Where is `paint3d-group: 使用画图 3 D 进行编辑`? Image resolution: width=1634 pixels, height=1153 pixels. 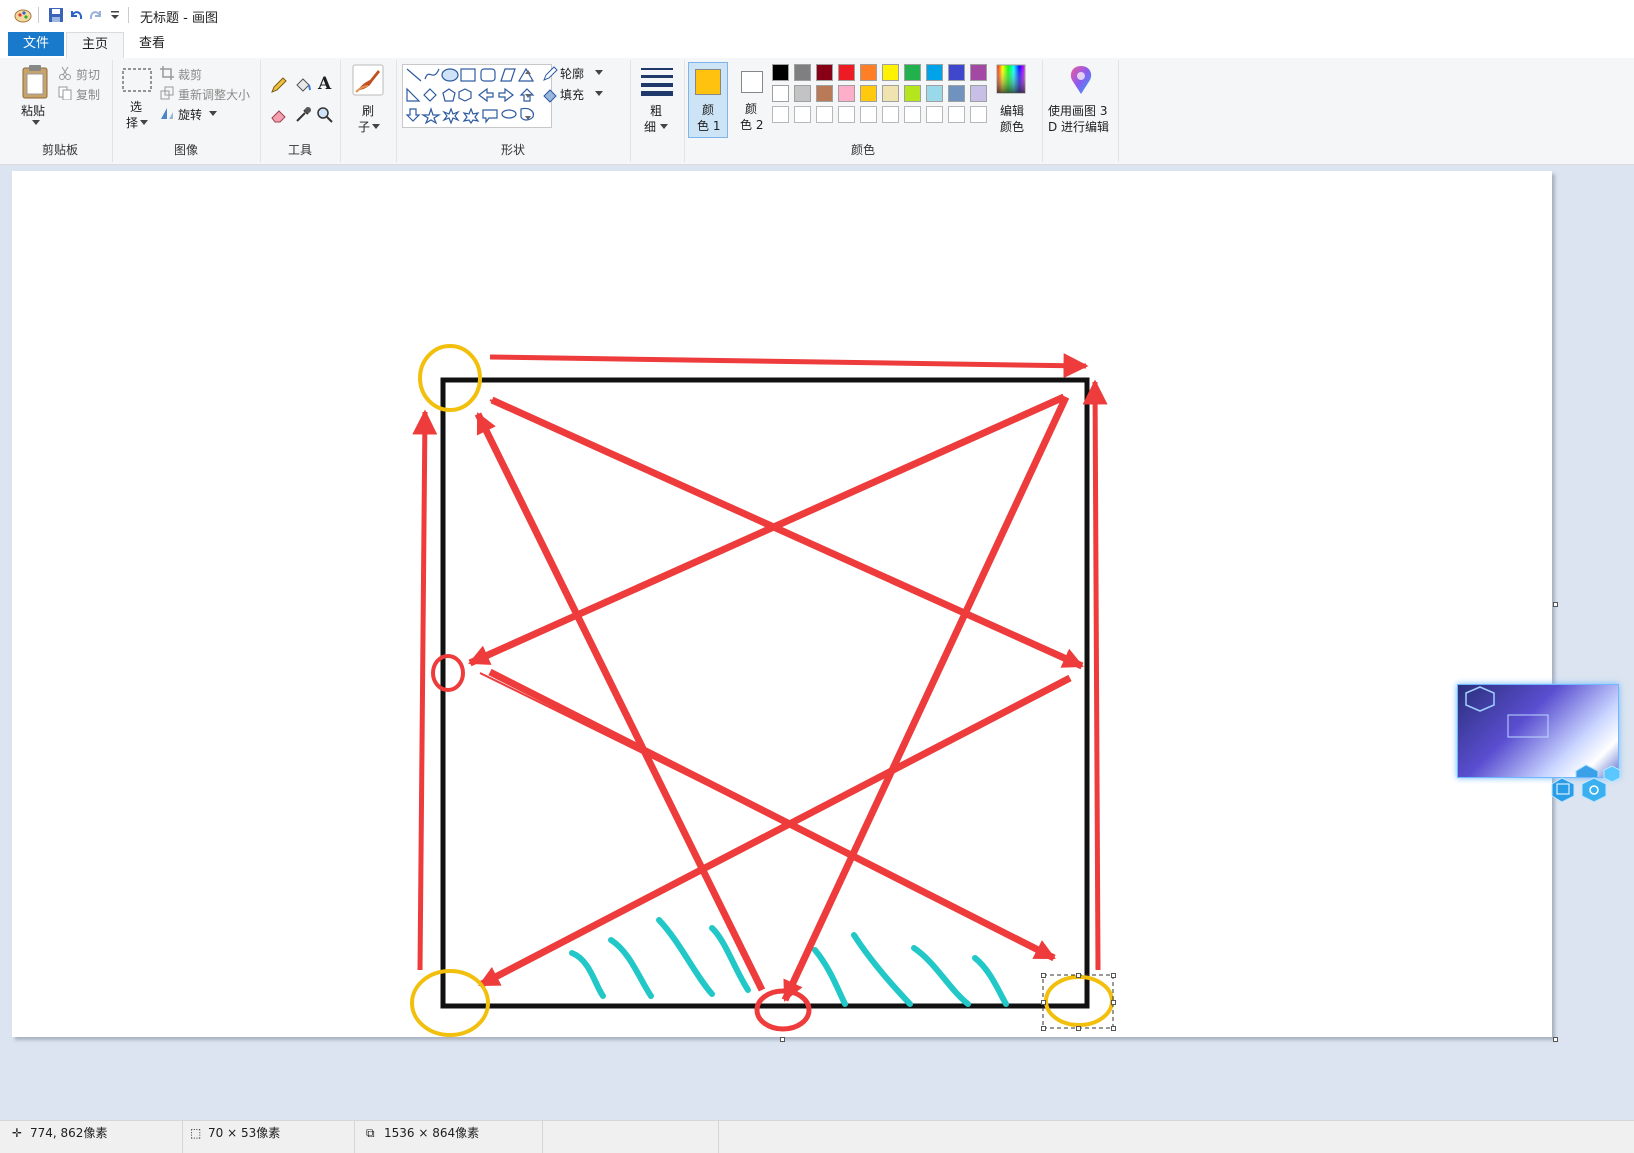
paint3d-group: 使用画图 3 D 进行编辑 is located at coordinates (1080, 111).